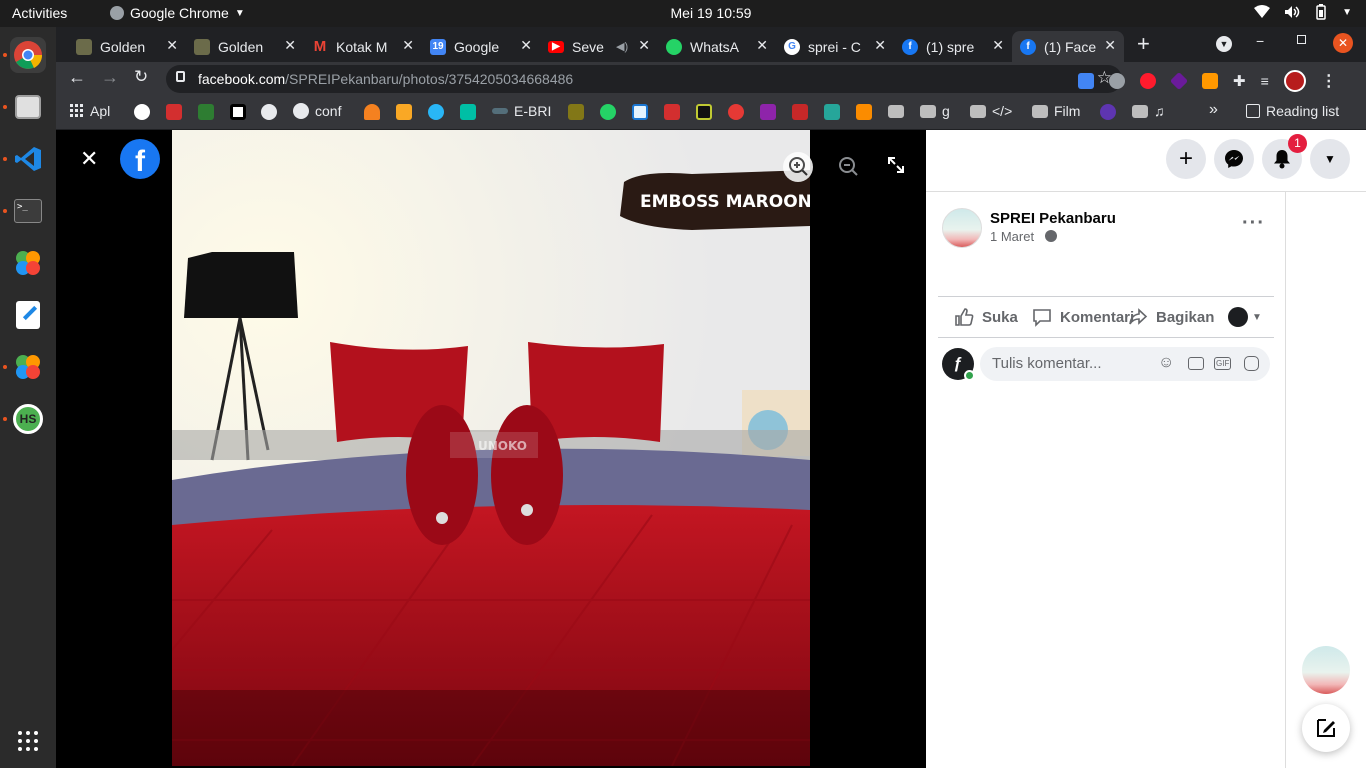 The image size is (1366, 768). I want to click on cloudflare-icon, so click(372, 112).